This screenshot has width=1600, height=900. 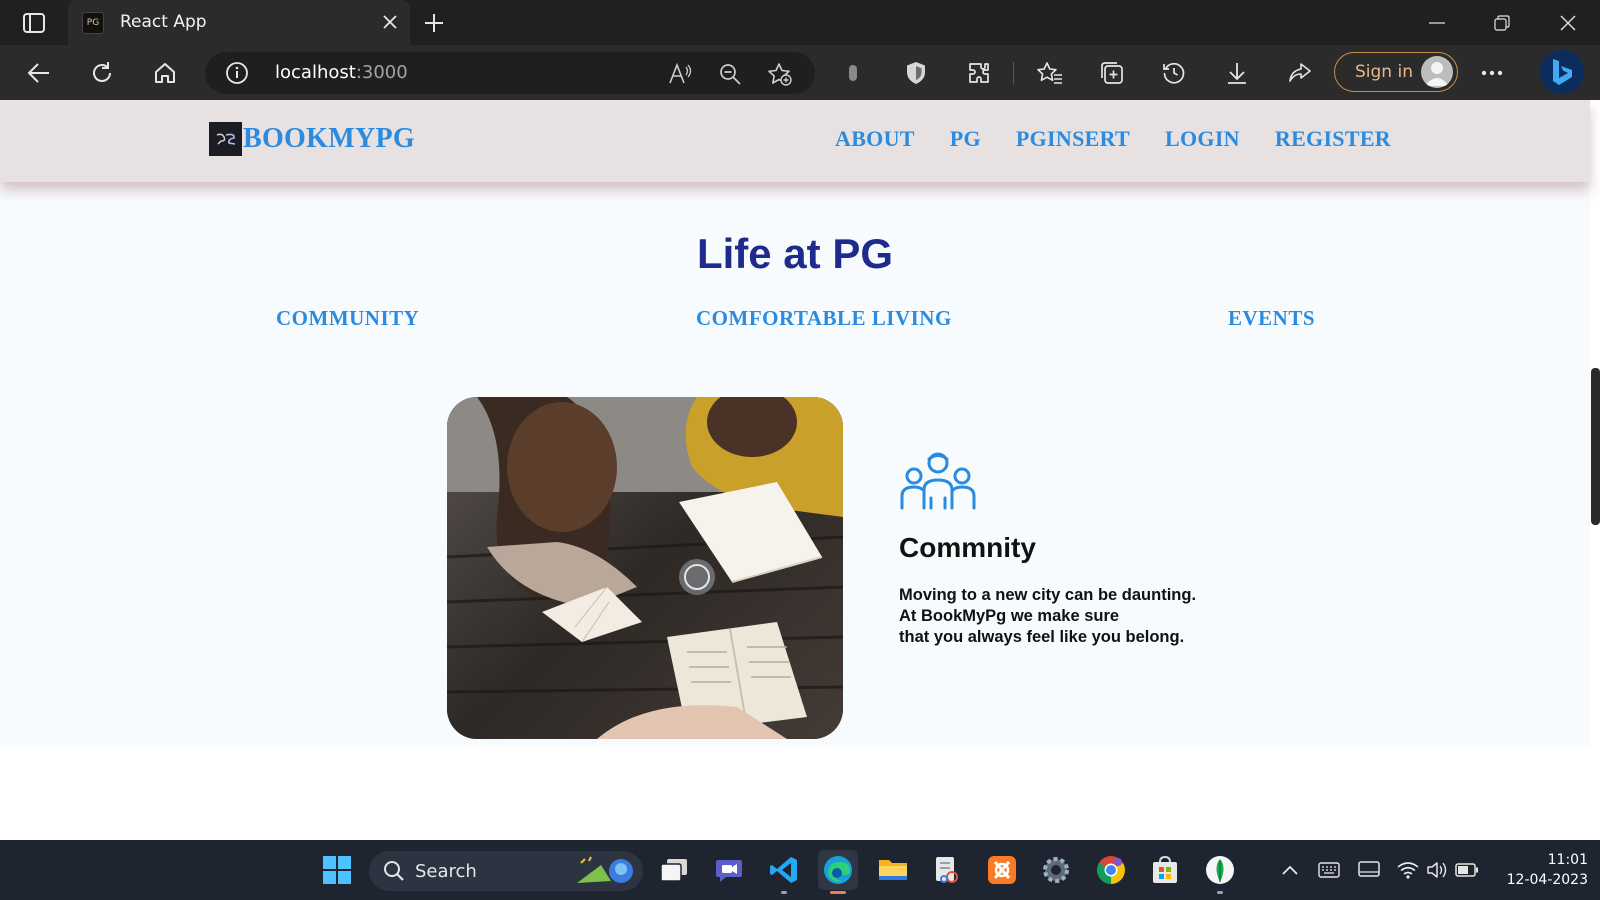 I want to click on clock-date: 12-04-2023, so click(x=1547, y=880).